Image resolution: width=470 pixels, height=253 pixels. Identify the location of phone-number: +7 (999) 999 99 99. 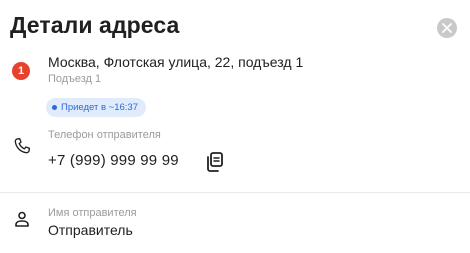
(113, 160).